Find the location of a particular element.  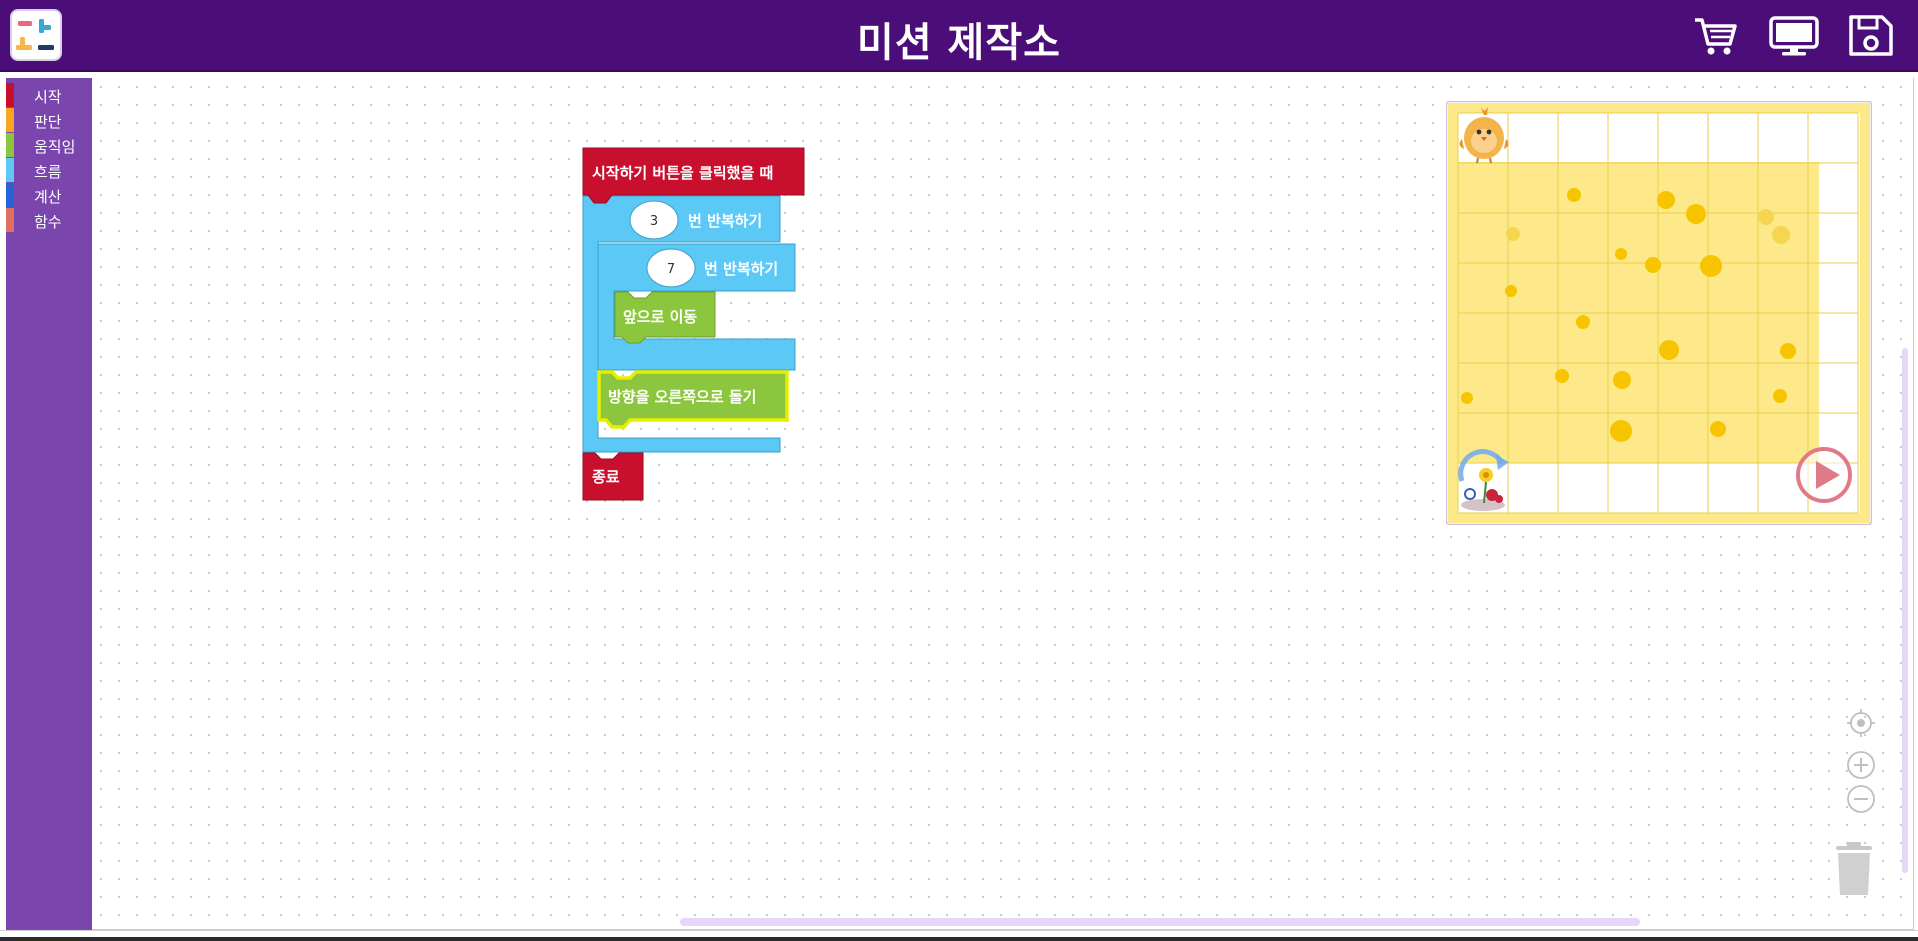

outer-repeat-count: 3 is located at coordinates (654, 221).